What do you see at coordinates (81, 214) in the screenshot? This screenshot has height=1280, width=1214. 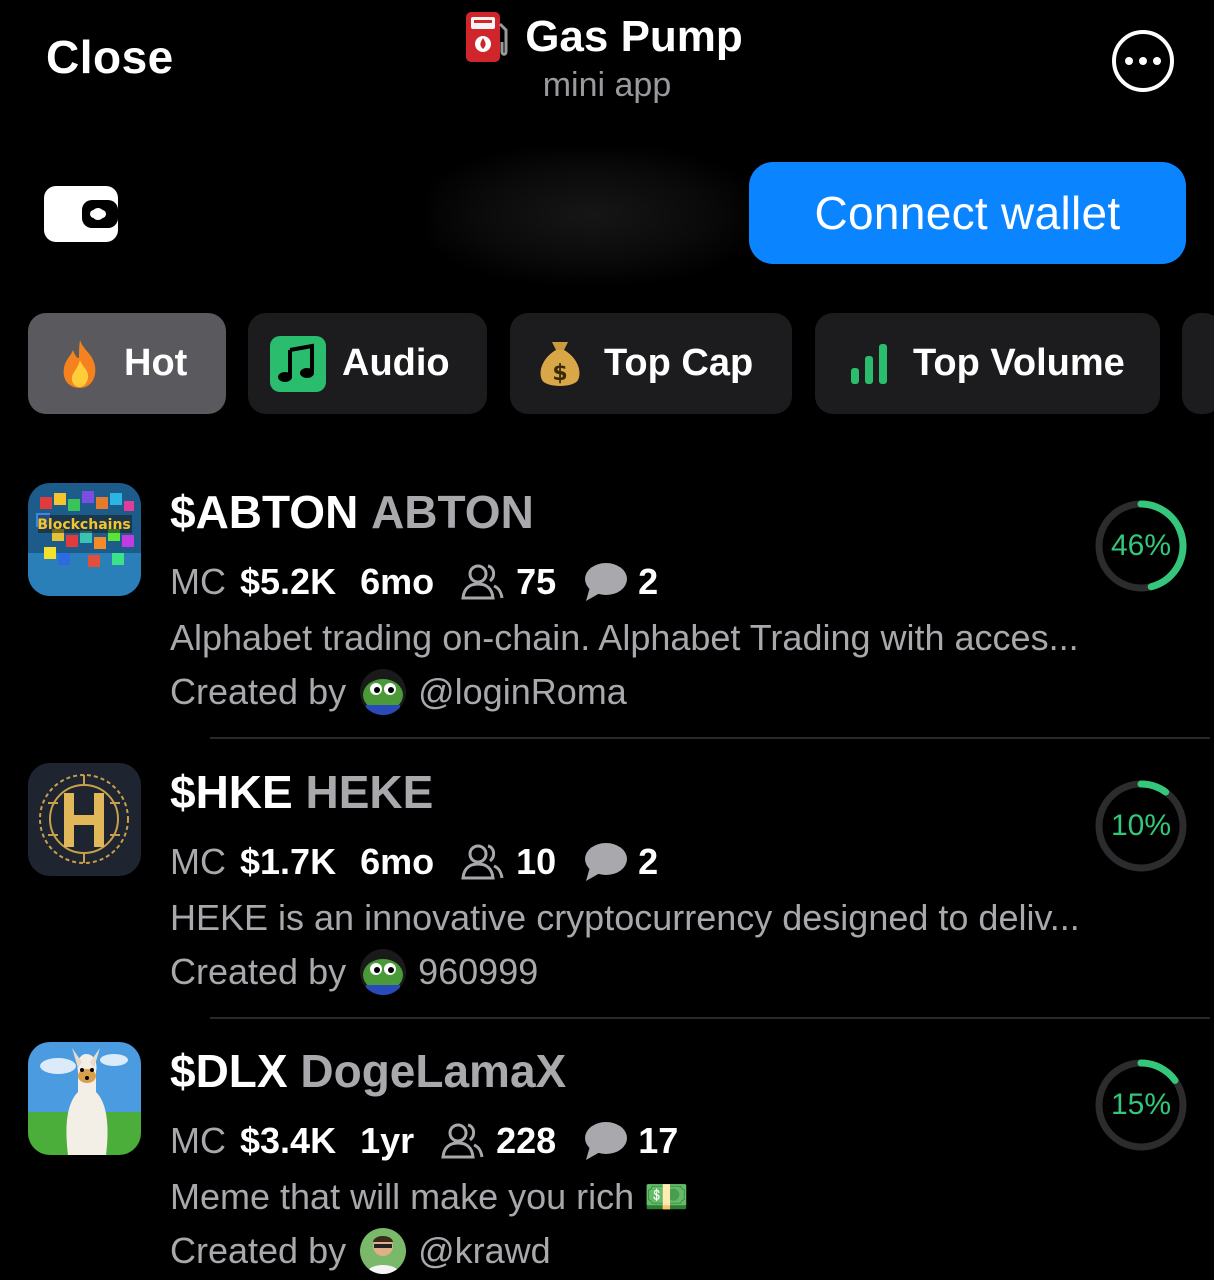 I see `wallet-icon` at bounding box center [81, 214].